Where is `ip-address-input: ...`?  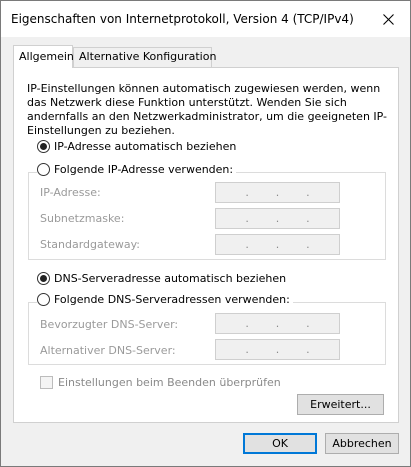
ip-address-input: ... is located at coordinates (277, 192).